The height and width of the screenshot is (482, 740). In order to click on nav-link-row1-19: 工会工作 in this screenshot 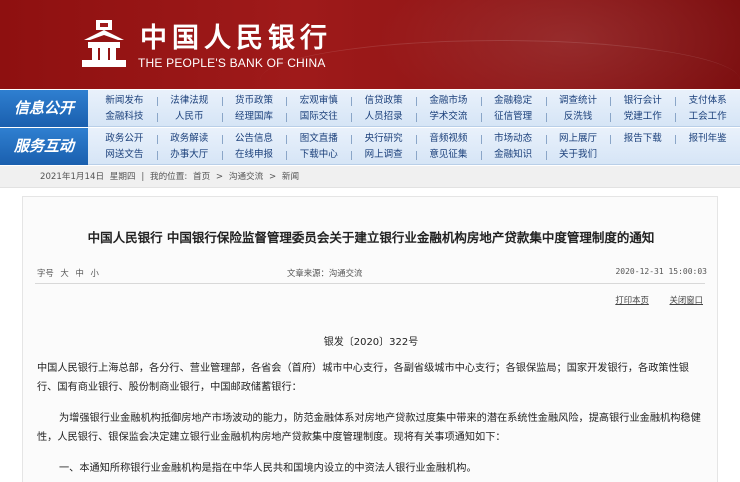, I will do `click(707, 117)`.